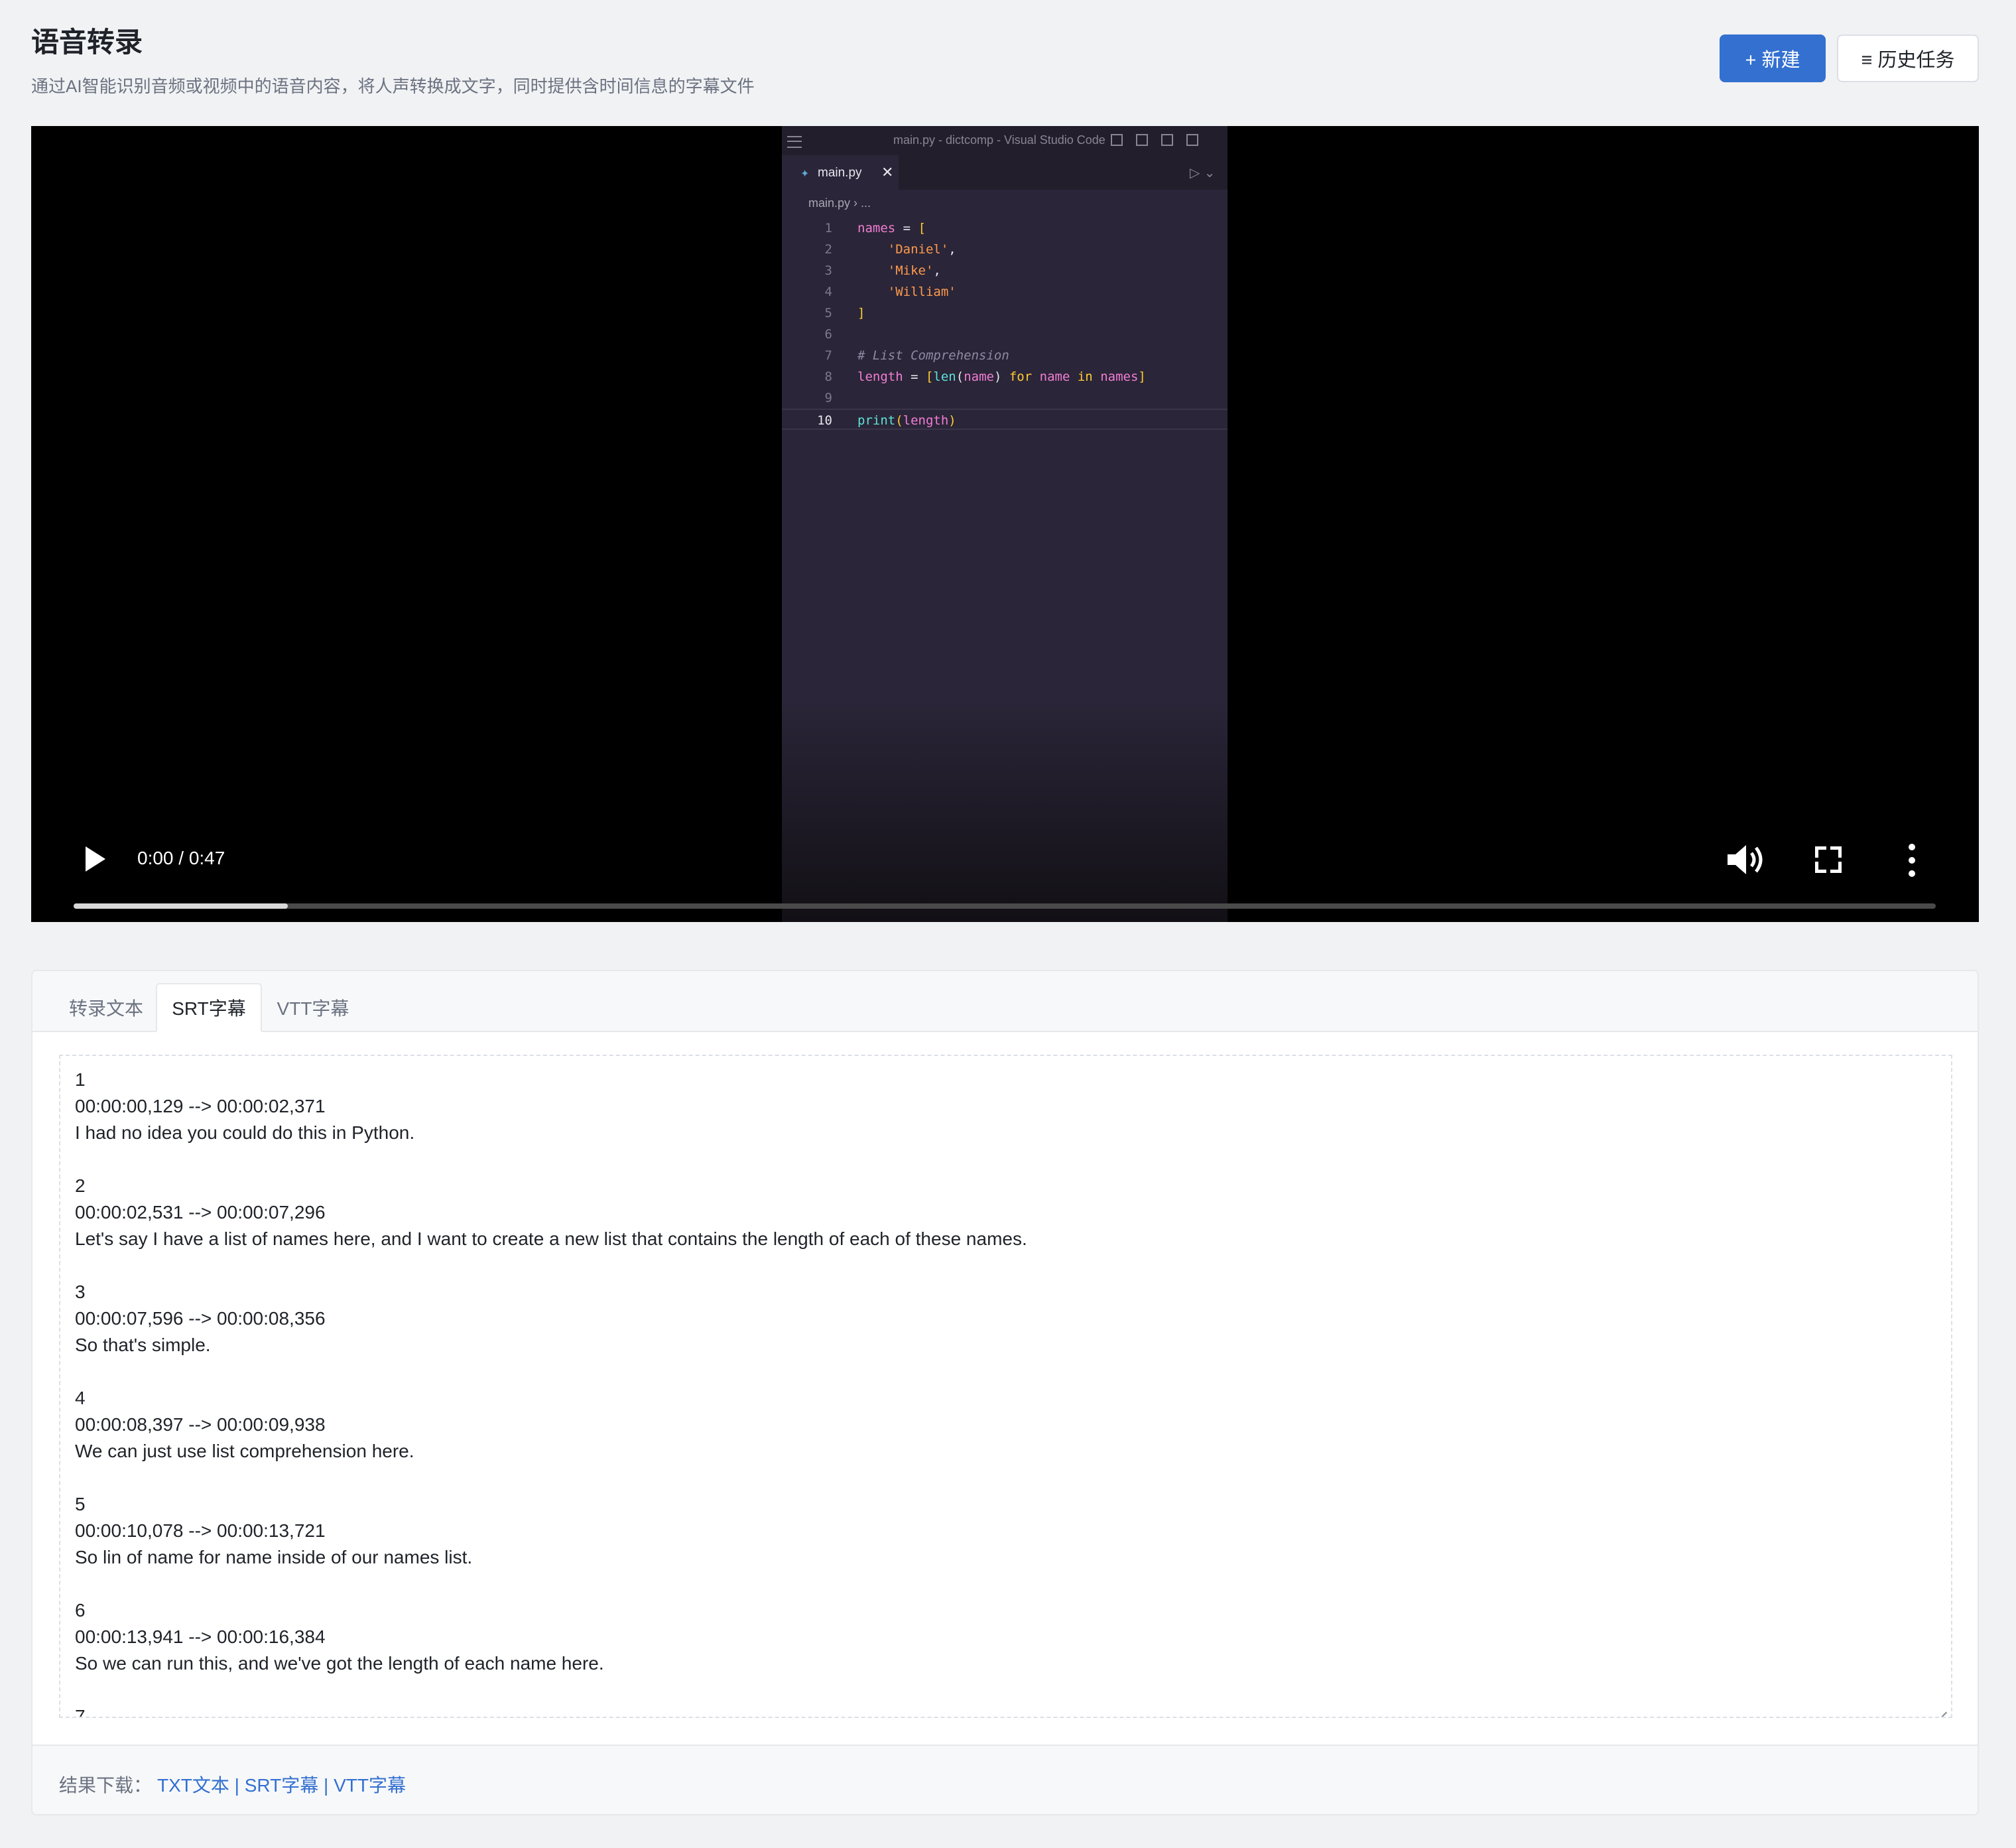  What do you see at coordinates (1203, 172) in the screenshot?
I see `run-icon: ▷ ⌄` at bounding box center [1203, 172].